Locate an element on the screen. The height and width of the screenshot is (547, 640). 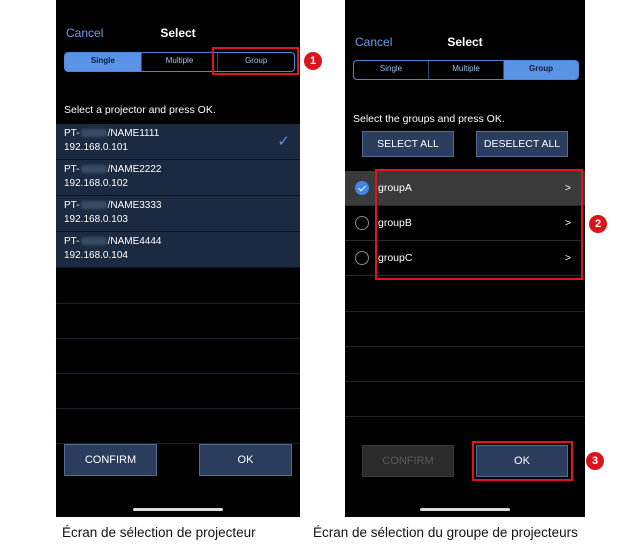
tab-group: Group is located at coordinates (541, 70).